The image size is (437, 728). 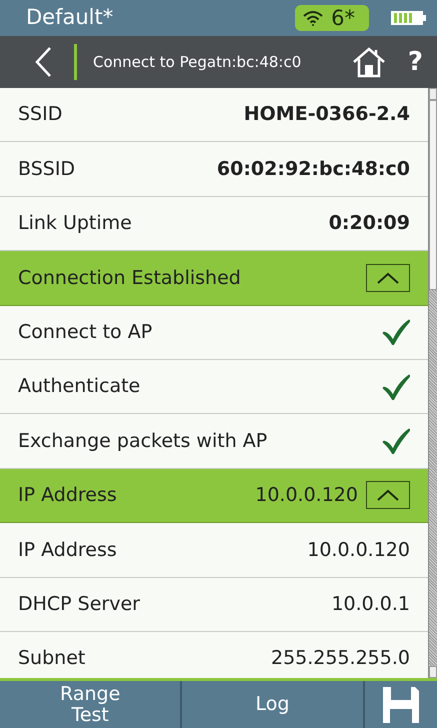 What do you see at coordinates (409, 18) in the screenshot?
I see `battery-icon` at bounding box center [409, 18].